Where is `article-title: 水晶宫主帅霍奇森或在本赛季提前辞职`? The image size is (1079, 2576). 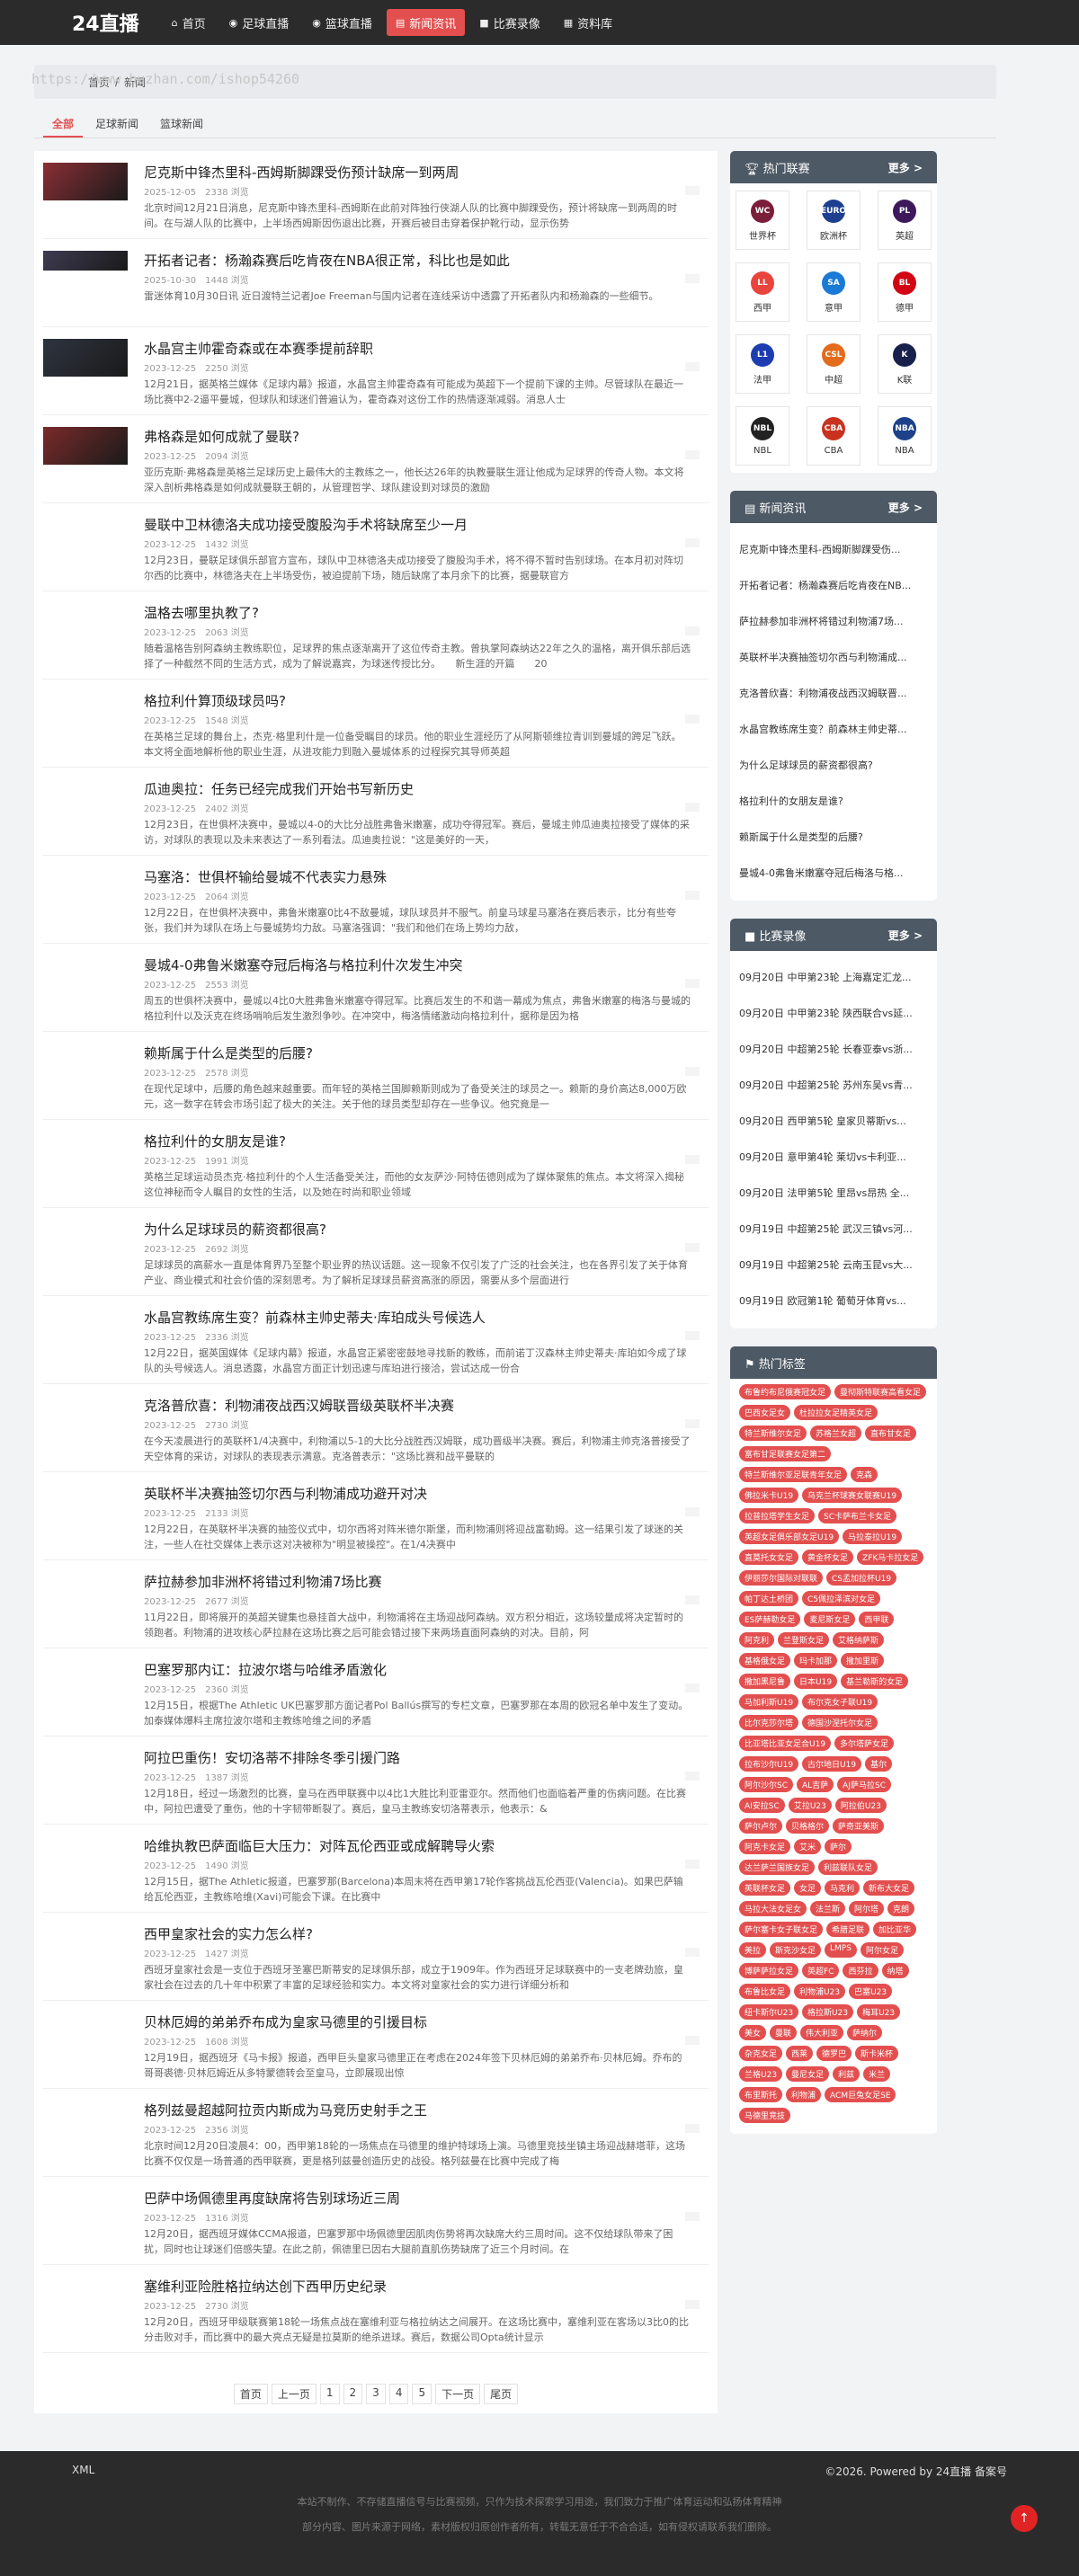
article-title: 水晶宫主帅霍奇森或在本赛季提前辞职 is located at coordinates (258, 349).